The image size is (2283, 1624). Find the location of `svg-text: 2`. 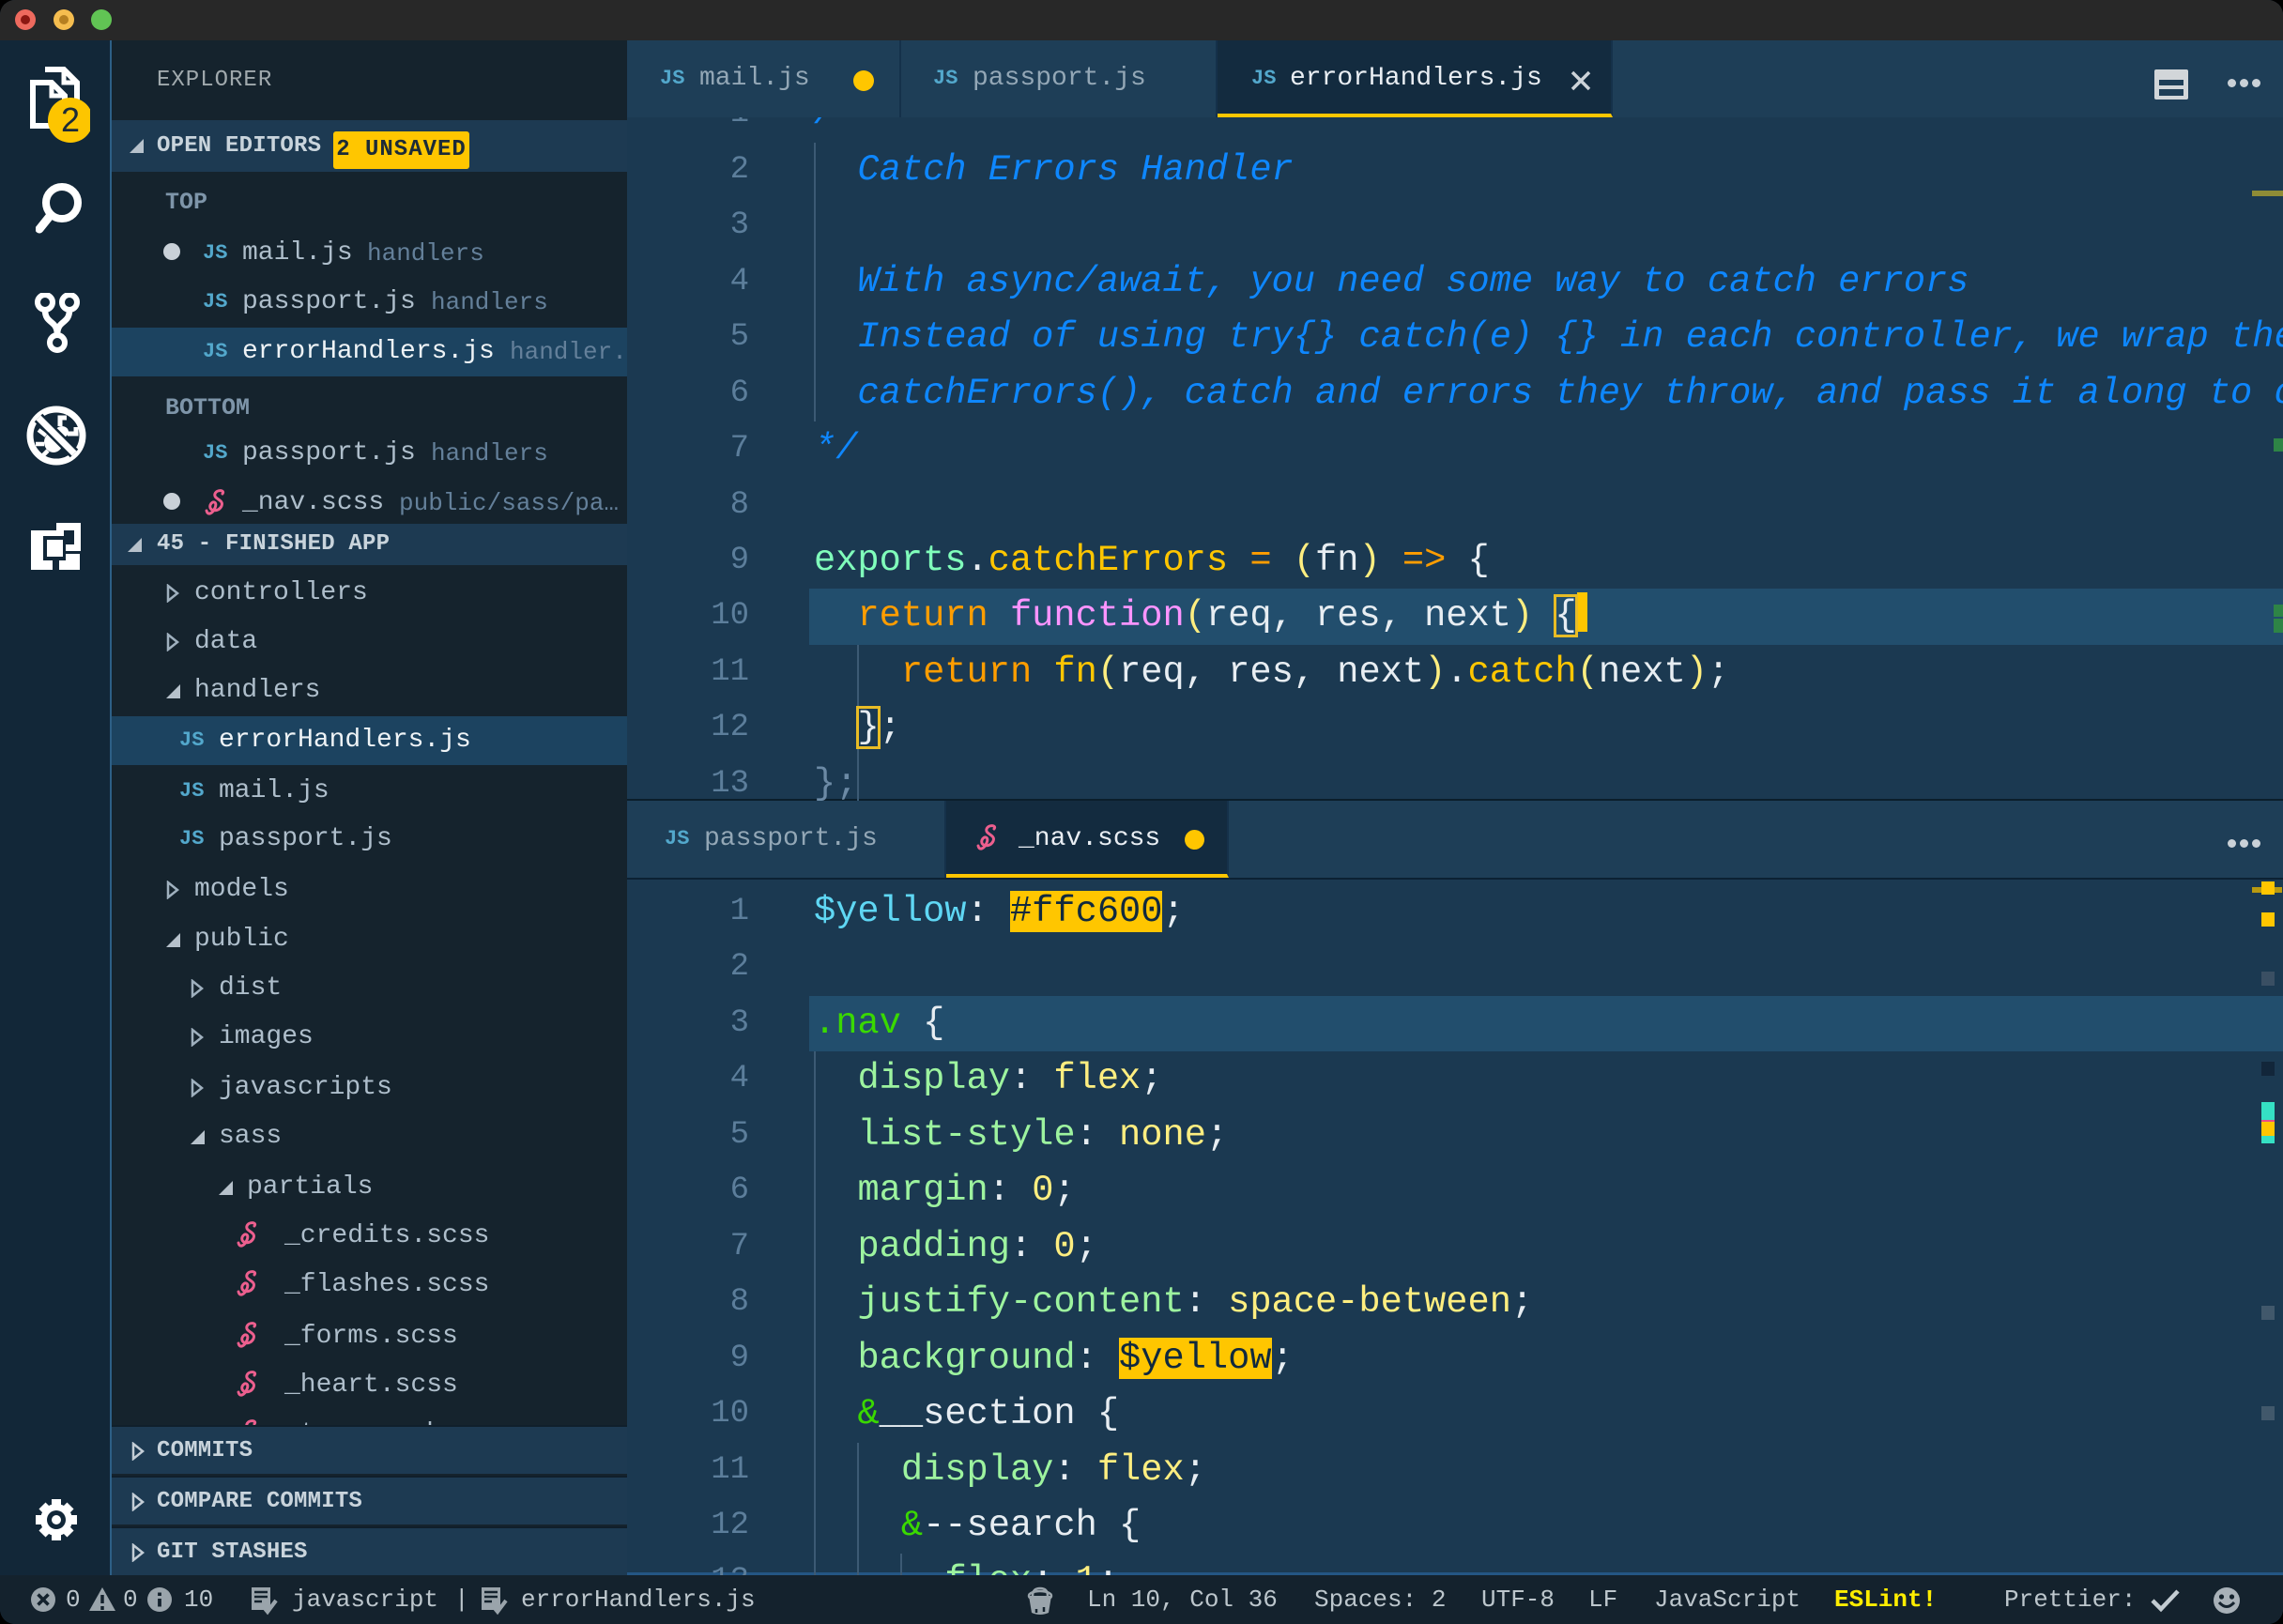

svg-text: 2 is located at coordinates (70, 119).